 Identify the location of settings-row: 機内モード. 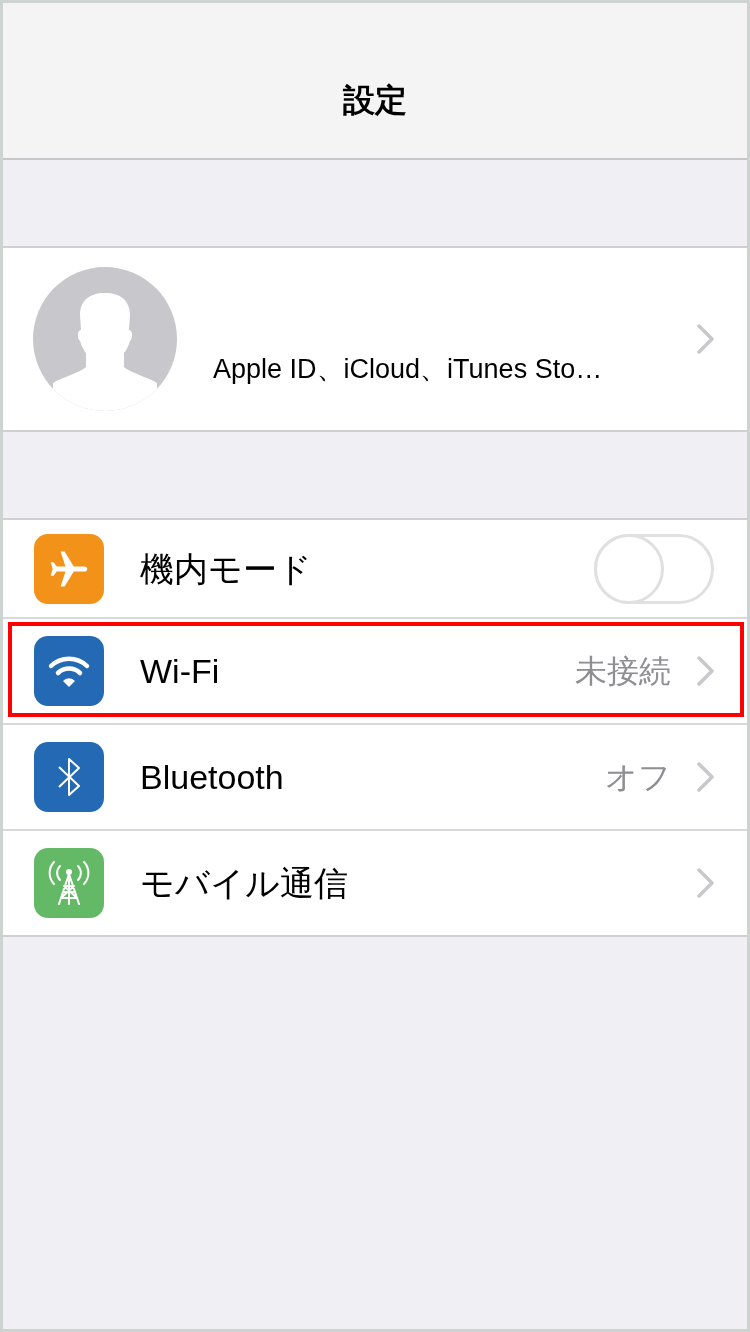
(375, 568).